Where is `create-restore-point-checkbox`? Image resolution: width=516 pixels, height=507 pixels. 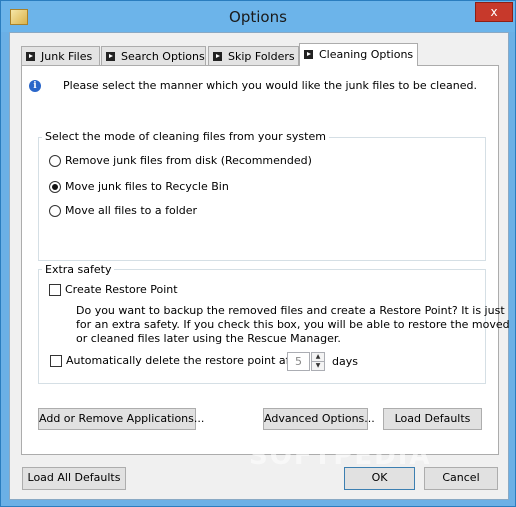
create-restore-point-checkbox is located at coordinates (55, 290).